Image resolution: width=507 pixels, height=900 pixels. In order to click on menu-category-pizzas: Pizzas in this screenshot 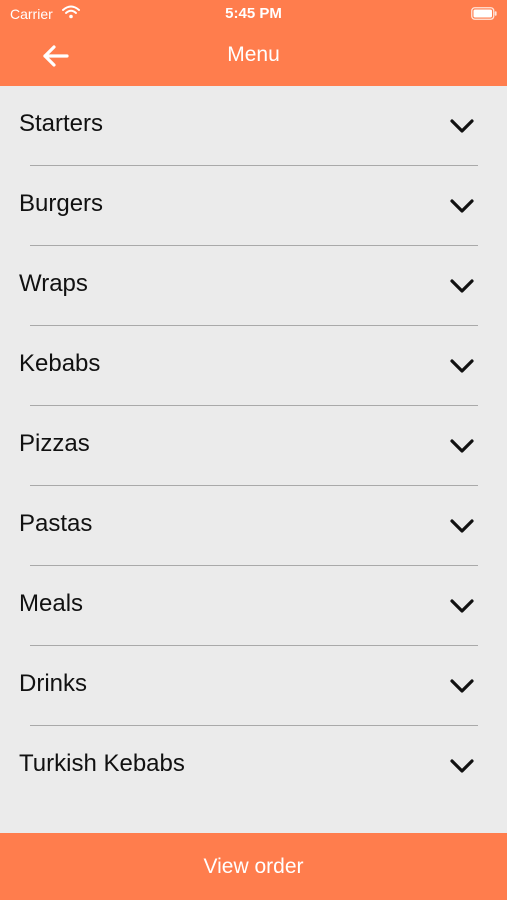, I will do `click(253, 446)`.